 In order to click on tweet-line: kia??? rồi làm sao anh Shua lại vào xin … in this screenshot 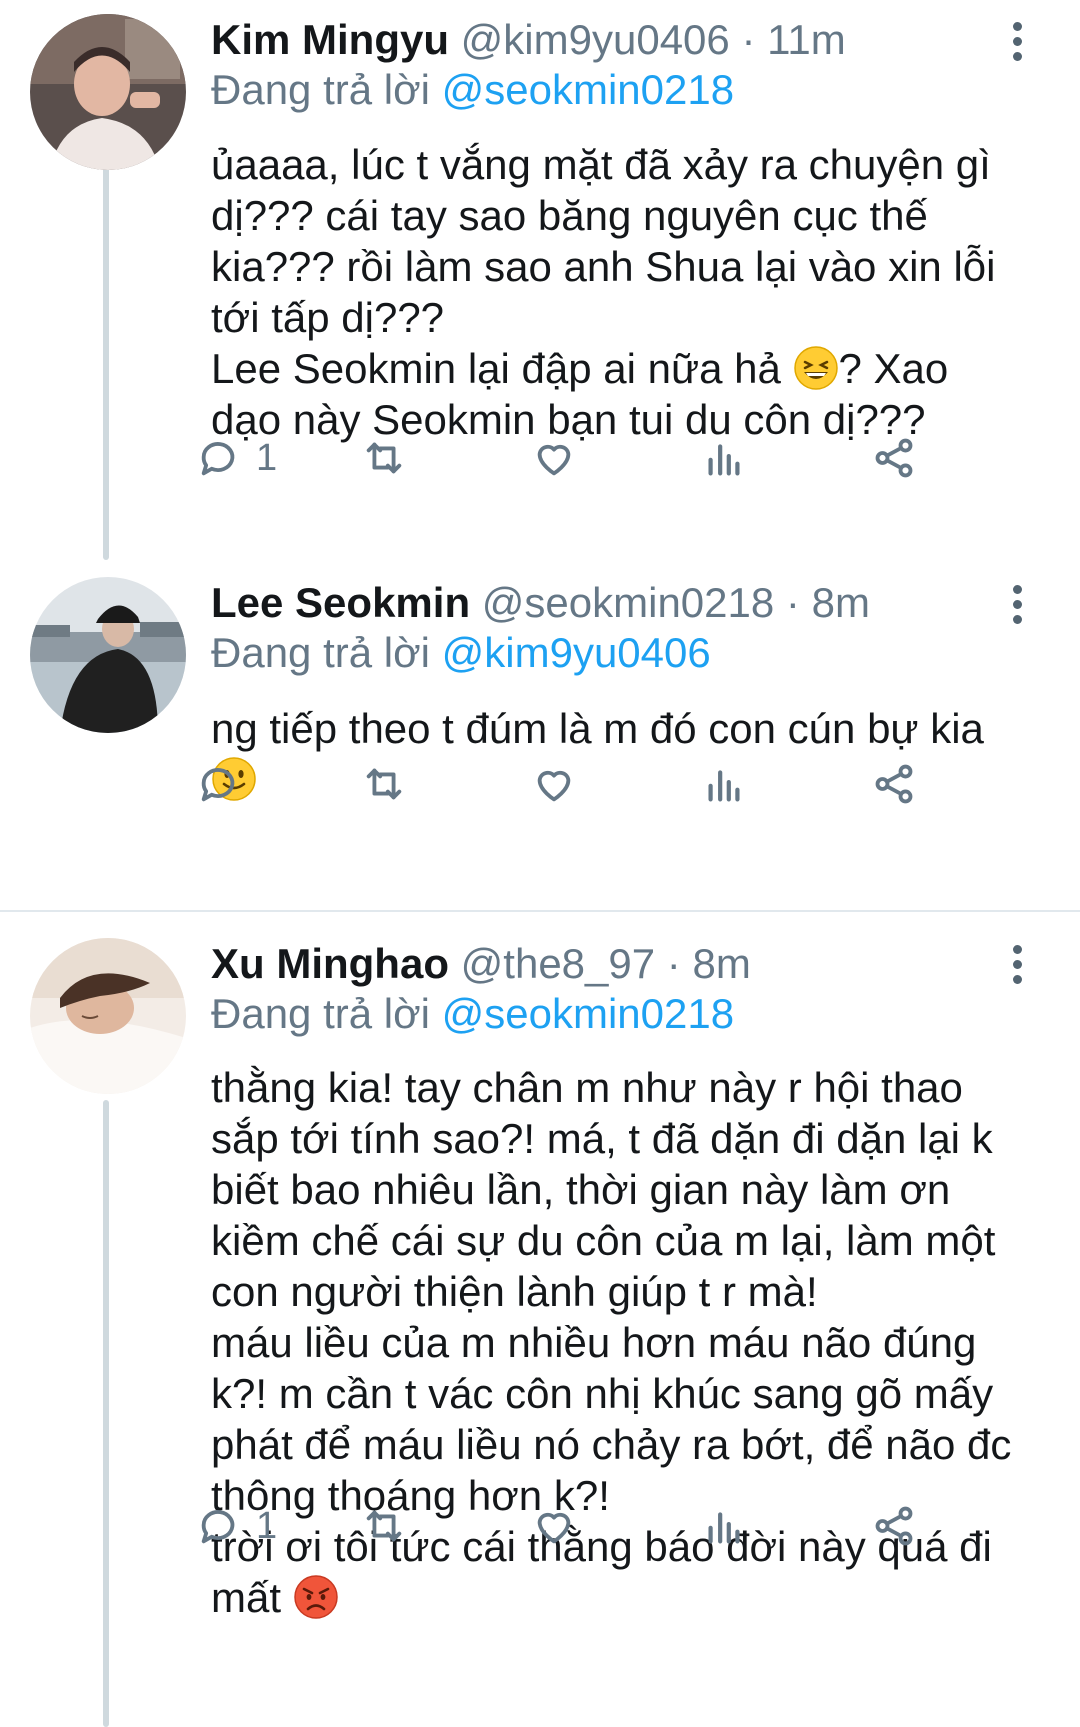, I will do `click(603, 266)`.